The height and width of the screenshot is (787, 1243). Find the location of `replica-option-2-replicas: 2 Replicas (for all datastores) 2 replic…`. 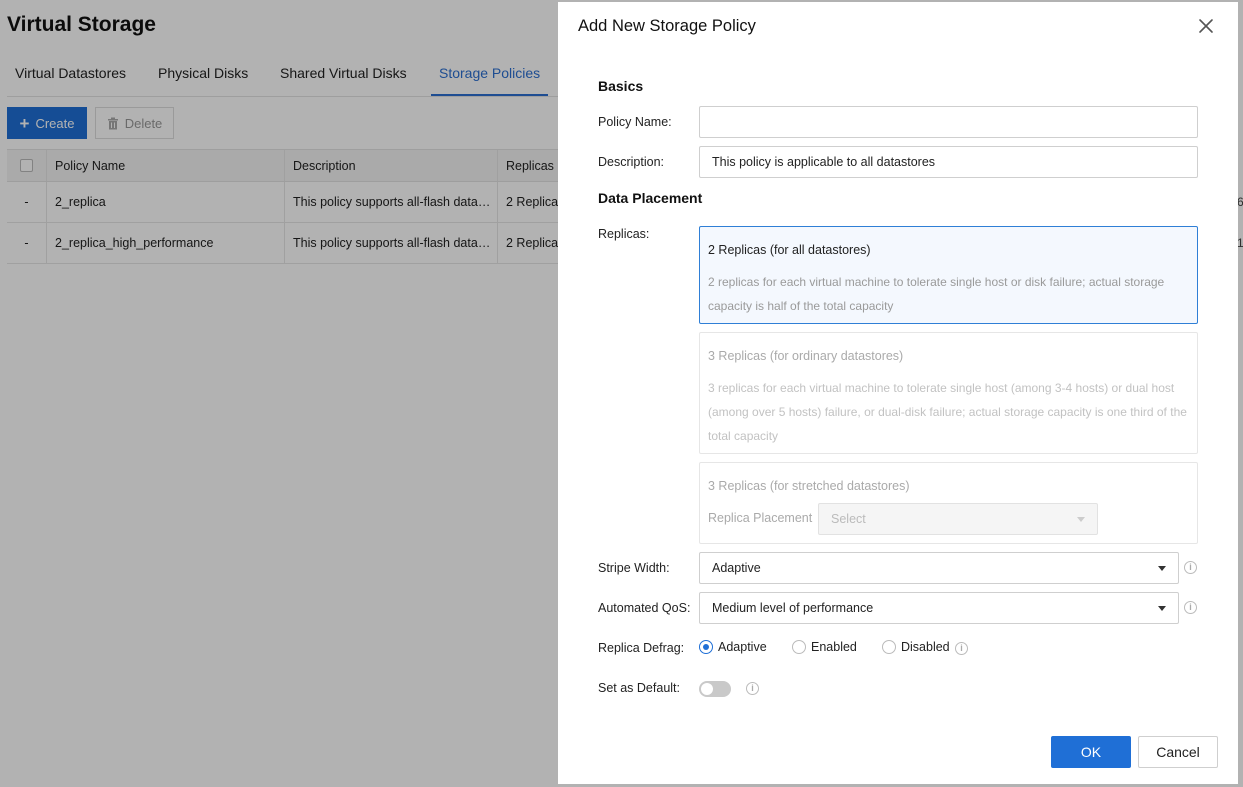

replica-option-2-replicas: 2 Replicas (for all datastores) 2 replic… is located at coordinates (948, 275).